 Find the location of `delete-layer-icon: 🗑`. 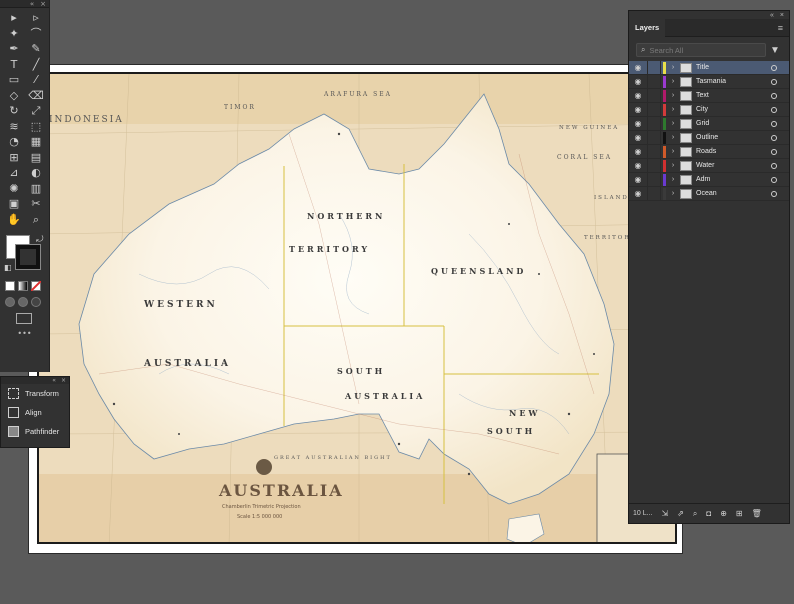

delete-layer-icon: 🗑 is located at coordinates (757, 513).